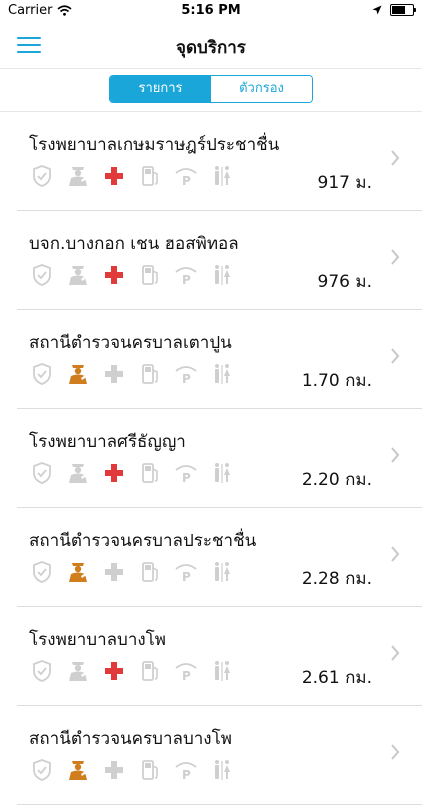  What do you see at coordinates (219, 557) in the screenshot?
I see `list-item: สถานีตำรวจนครบาลประชาชื่น P 2.28 กม.` at bounding box center [219, 557].